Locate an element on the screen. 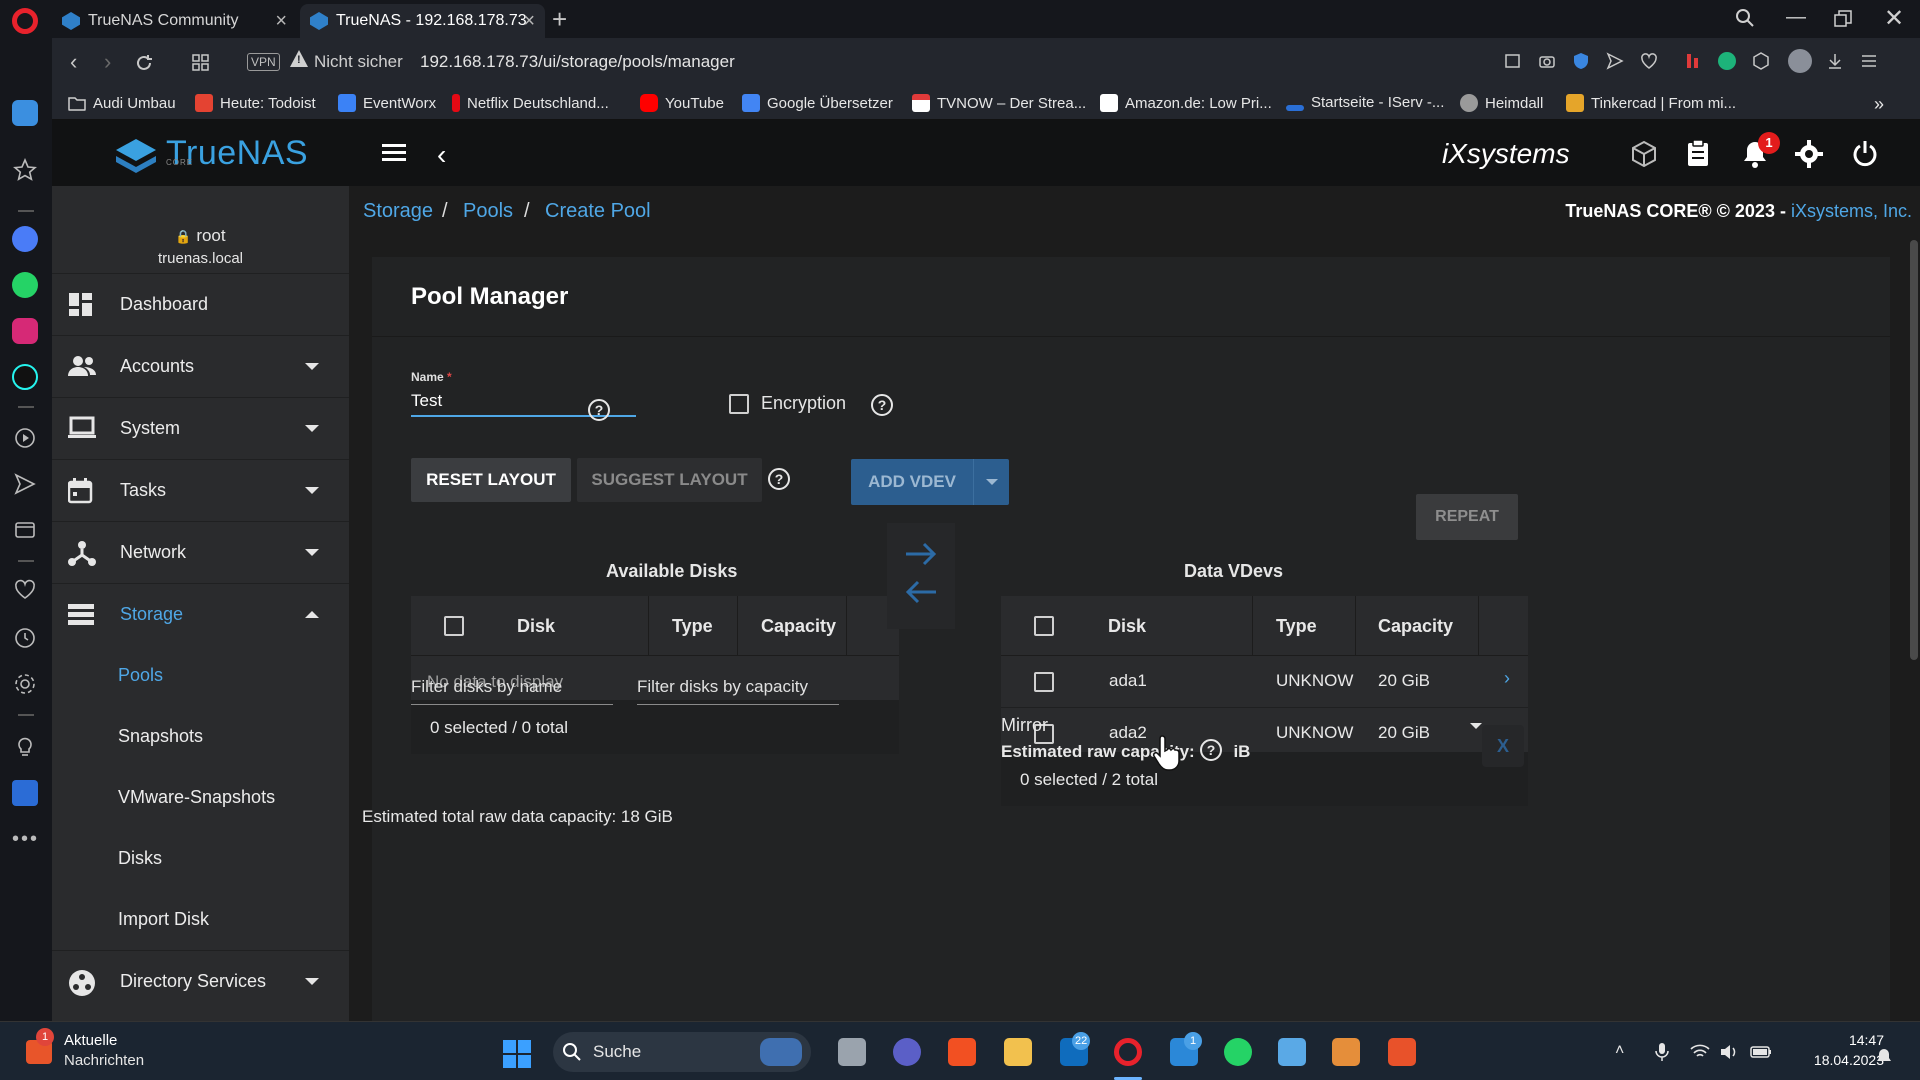  back-icon: ‹ is located at coordinates (73, 62).